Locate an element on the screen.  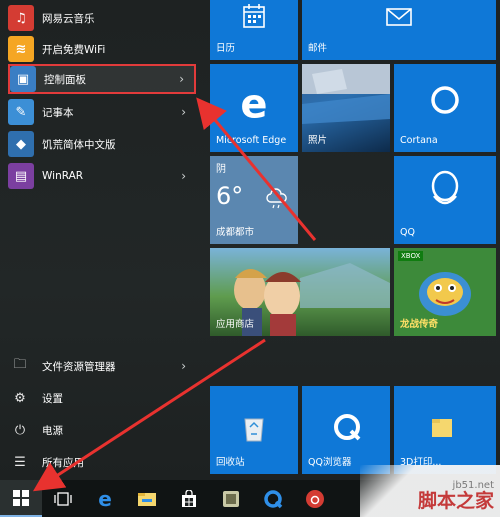
qq-browser-taskbar-button is located at coordinates (273, 498).